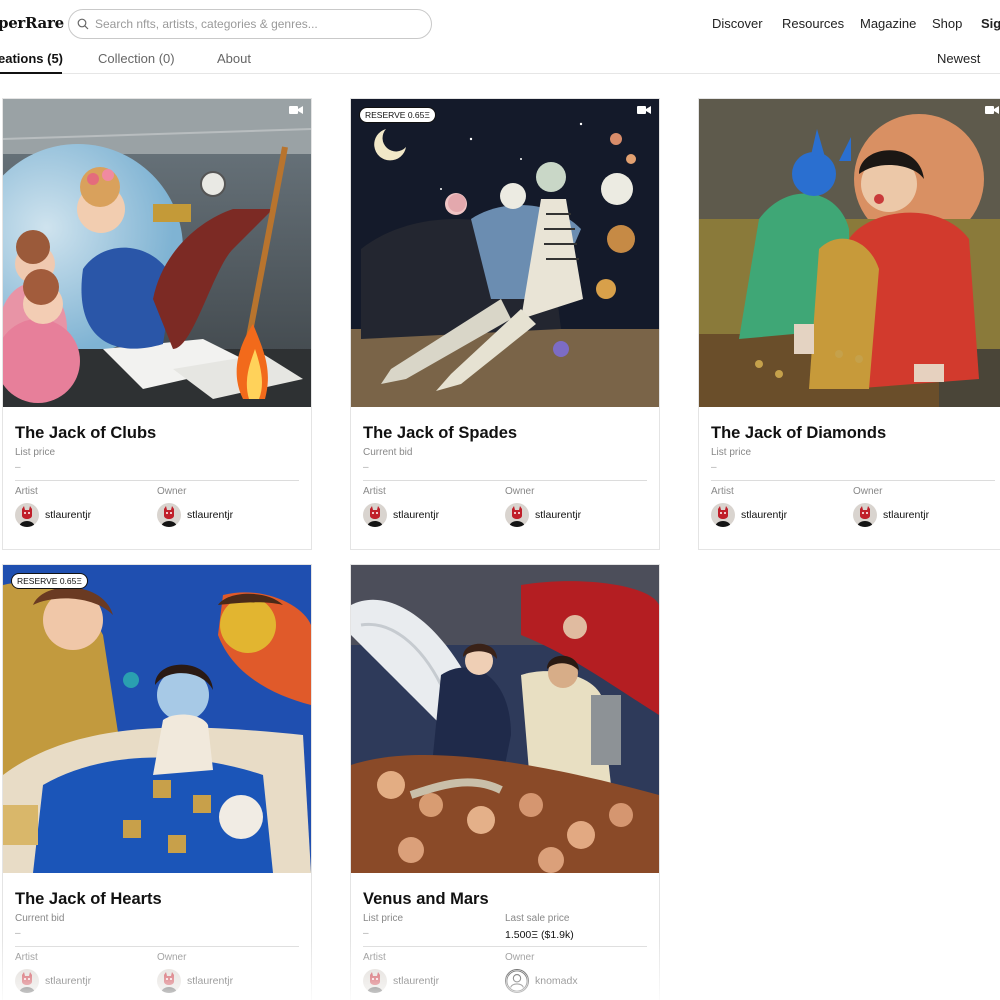 The height and width of the screenshot is (1000, 1000). Describe the element at coordinates (31, 73) in the screenshot. I see `active-tab-indicator` at that location.